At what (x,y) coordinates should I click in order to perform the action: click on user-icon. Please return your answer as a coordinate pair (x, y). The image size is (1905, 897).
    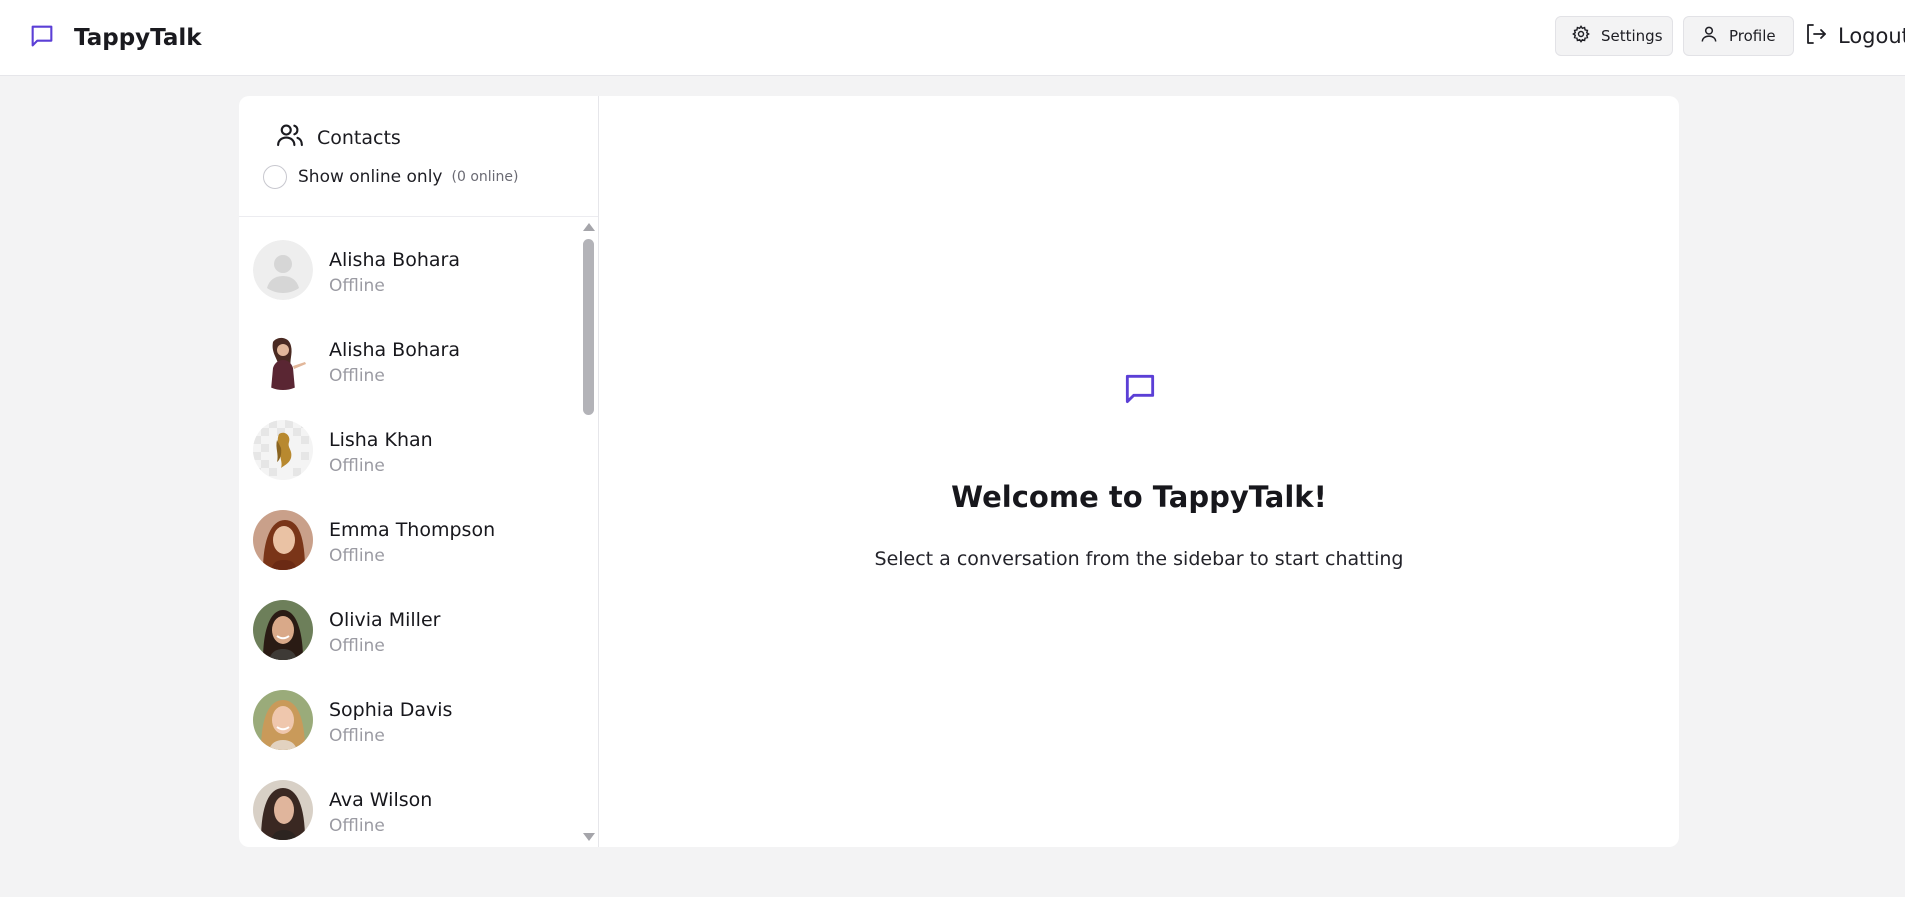
    Looking at the image, I should click on (1714, 36).